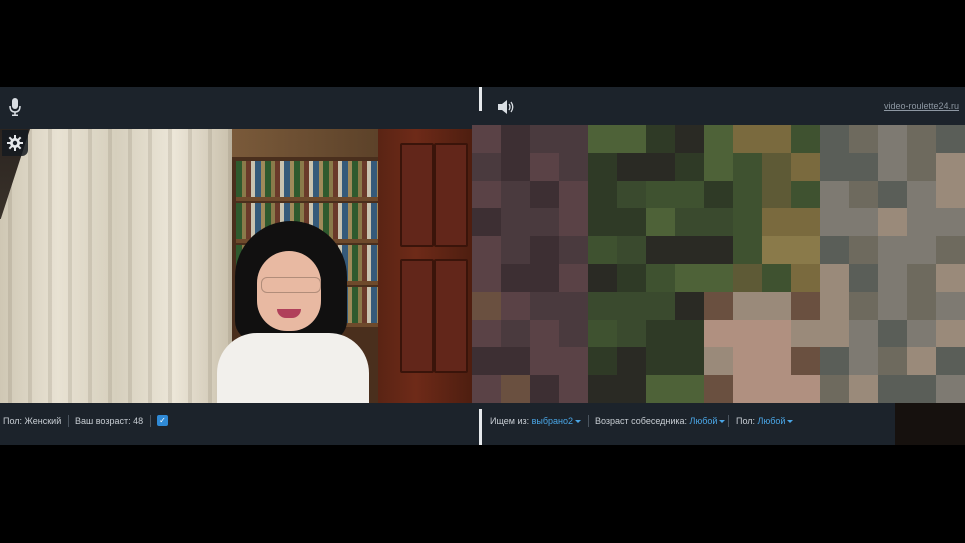 The height and width of the screenshot is (543, 965). I want to click on cabinet-panel, so click(451, 316).